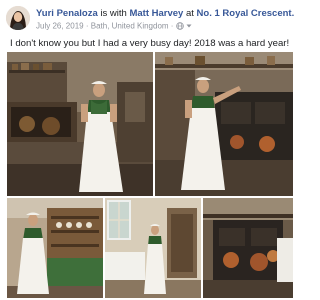 This screenshot has height=300, width=320. I want to click on place-link: No. 1 Royal Crescent., so click(245, 13).